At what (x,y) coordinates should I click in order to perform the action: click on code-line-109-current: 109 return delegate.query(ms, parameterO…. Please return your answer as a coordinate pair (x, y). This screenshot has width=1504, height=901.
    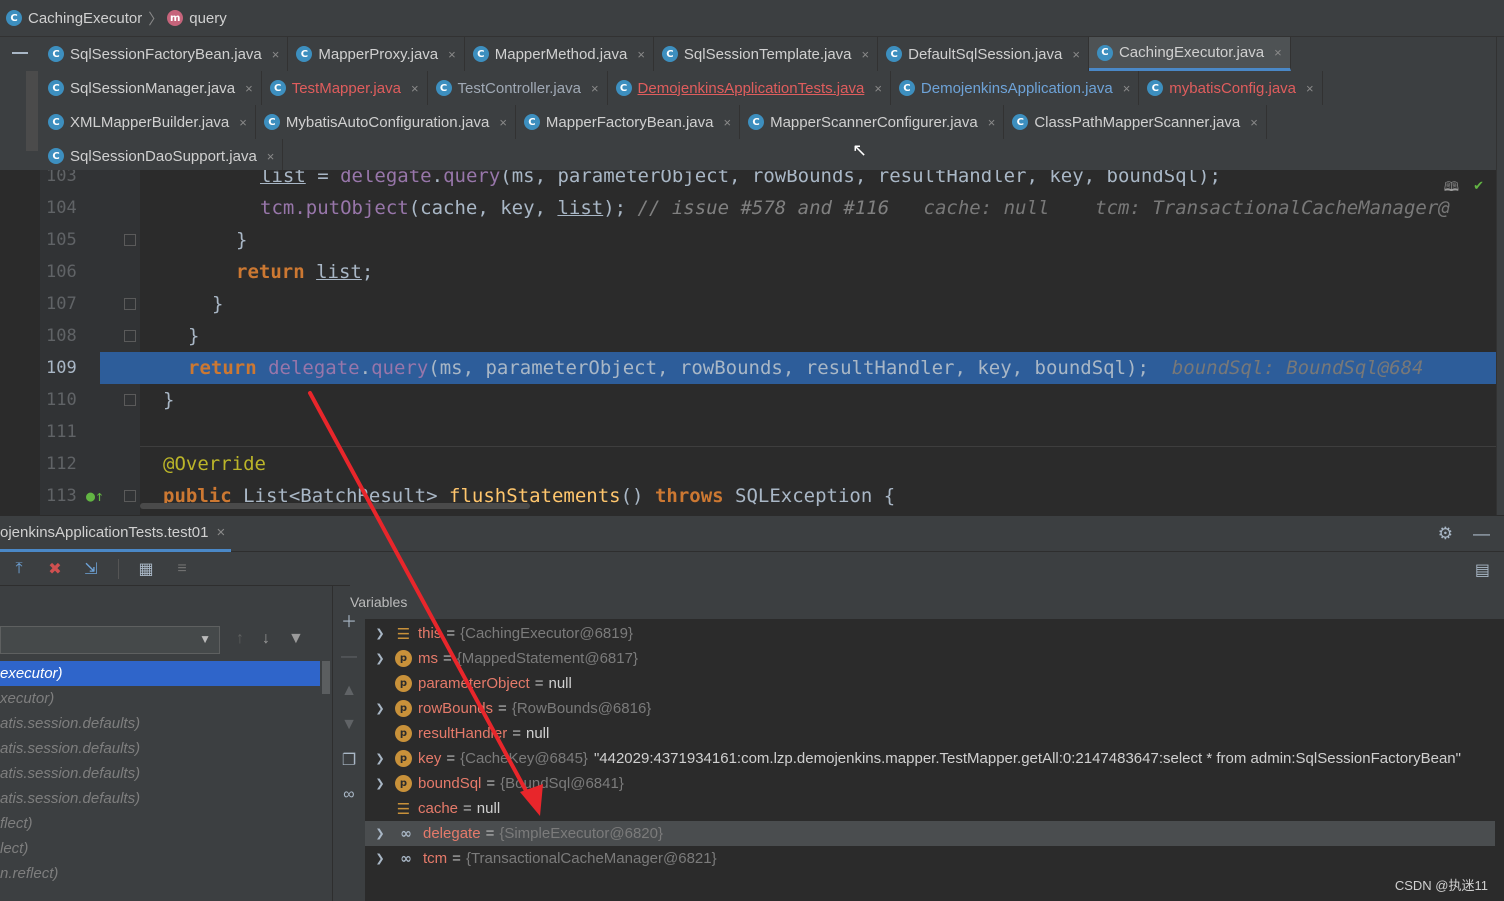
    Looking at the image, I should click on (772, 368).